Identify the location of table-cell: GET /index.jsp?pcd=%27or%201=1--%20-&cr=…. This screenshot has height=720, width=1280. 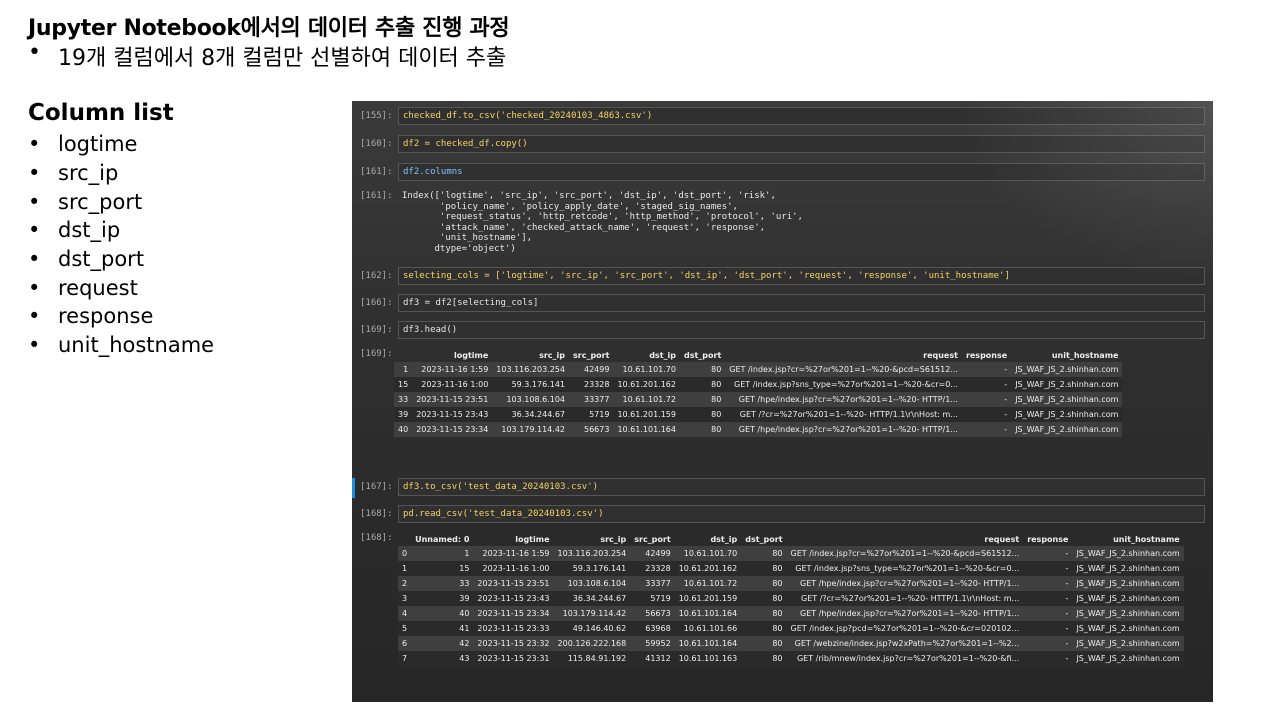
(905, 628).